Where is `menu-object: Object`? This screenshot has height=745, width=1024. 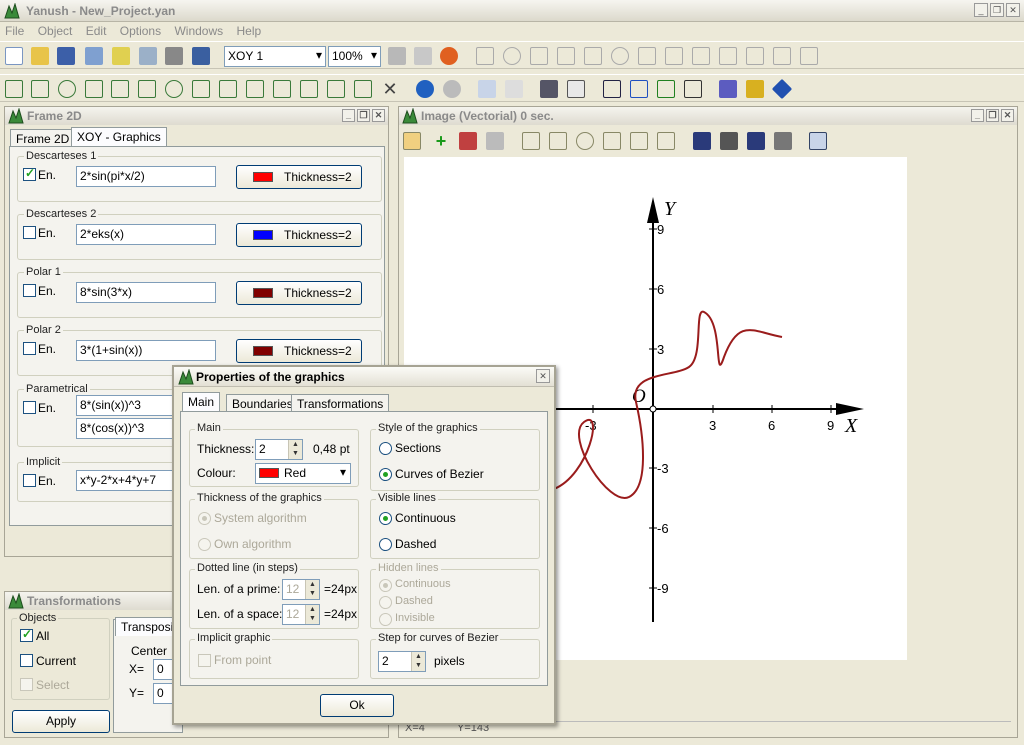 menu-object: Object is located at coordinates (55, 31).